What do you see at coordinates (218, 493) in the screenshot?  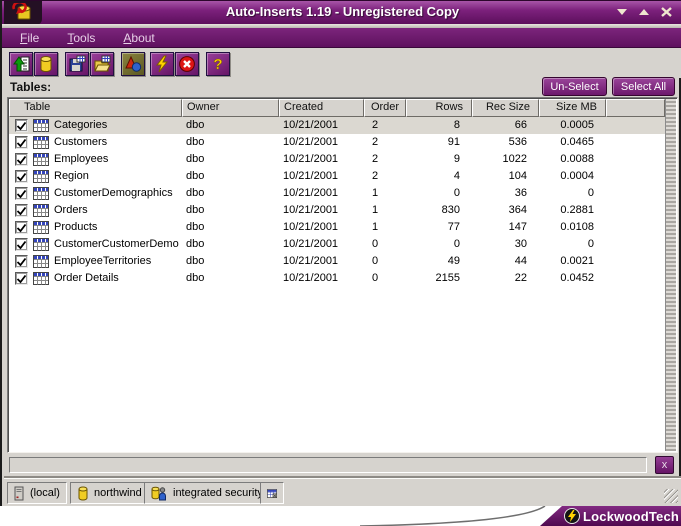 I see `status-security-label: integrated security` at bounding box center [218, 493].